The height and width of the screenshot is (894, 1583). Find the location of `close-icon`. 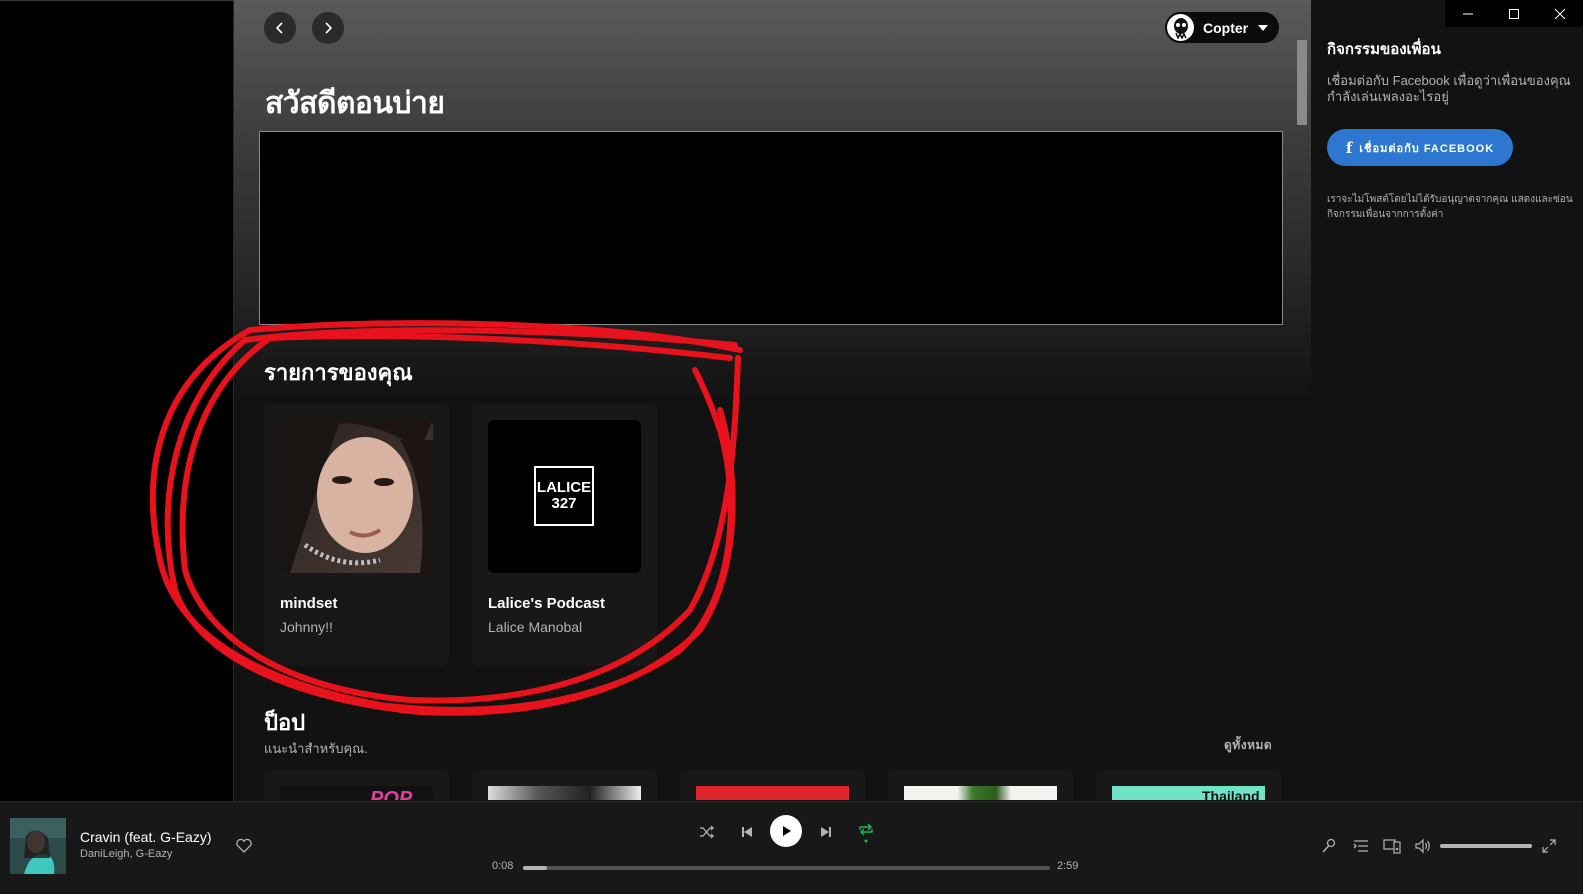

close-icon is located at coordinates (1560, 13).